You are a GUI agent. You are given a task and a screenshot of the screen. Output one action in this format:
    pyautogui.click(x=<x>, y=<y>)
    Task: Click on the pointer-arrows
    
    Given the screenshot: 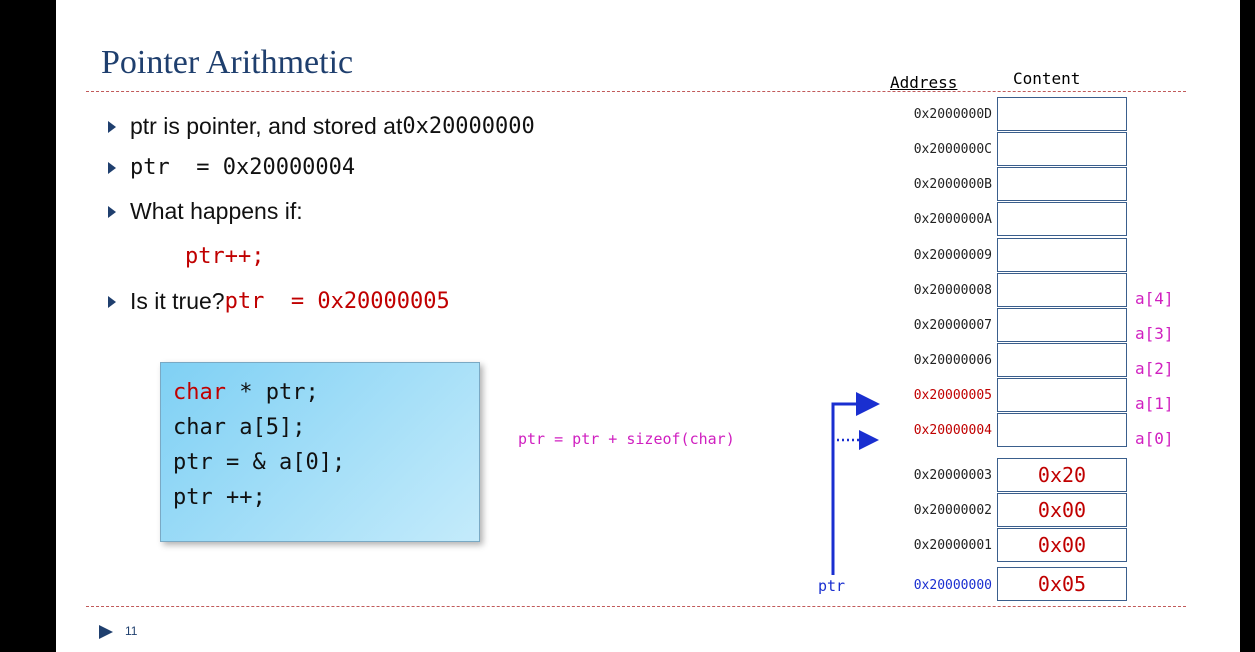 What is the action you would take?
    pyautogui.click(x=855, y=483)
    